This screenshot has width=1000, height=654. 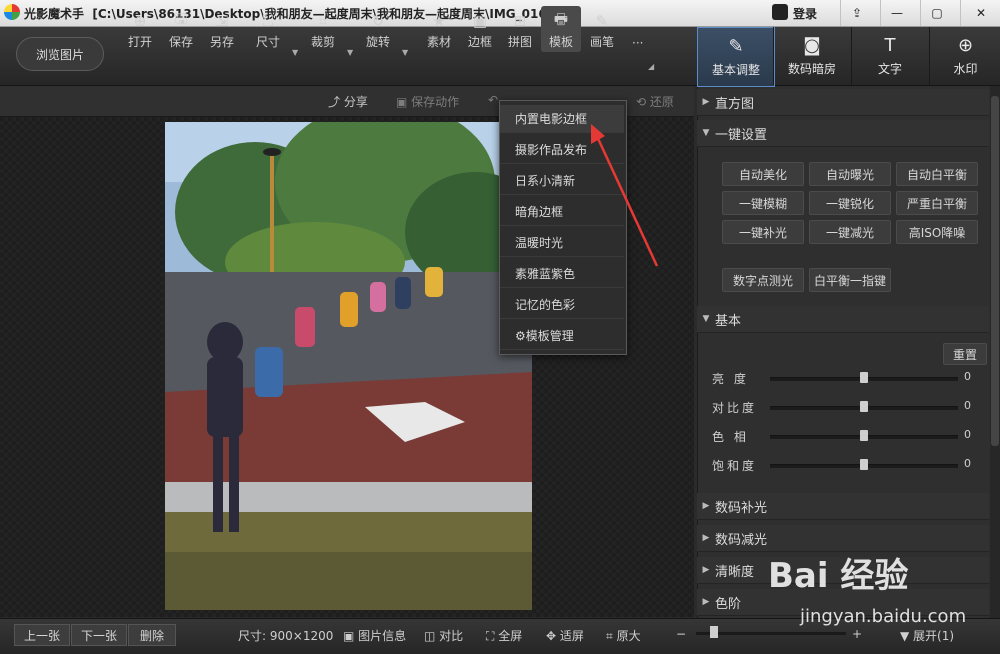 What do you see at coordinates (551, 150) in the screenshot?
I see `template-menu-label: 摄影作品发布` at bounding box center [551, 150].